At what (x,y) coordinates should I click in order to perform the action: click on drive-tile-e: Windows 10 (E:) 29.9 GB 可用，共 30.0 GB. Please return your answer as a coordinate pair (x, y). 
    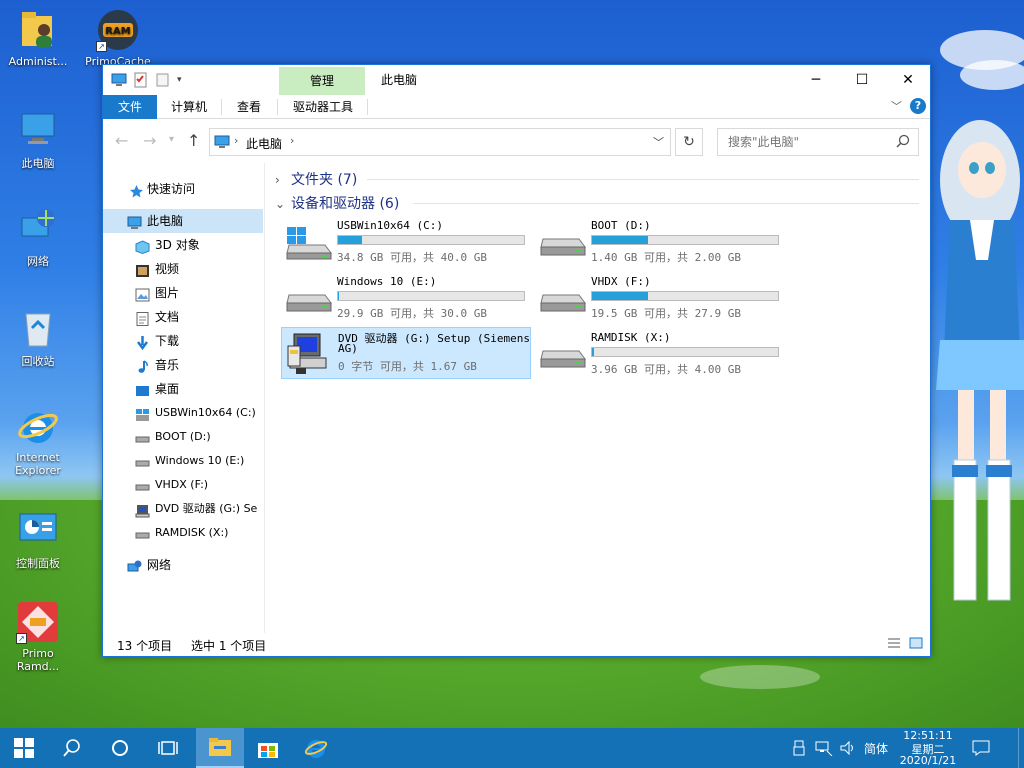
    Looking at the image, I should click on (406, 299).